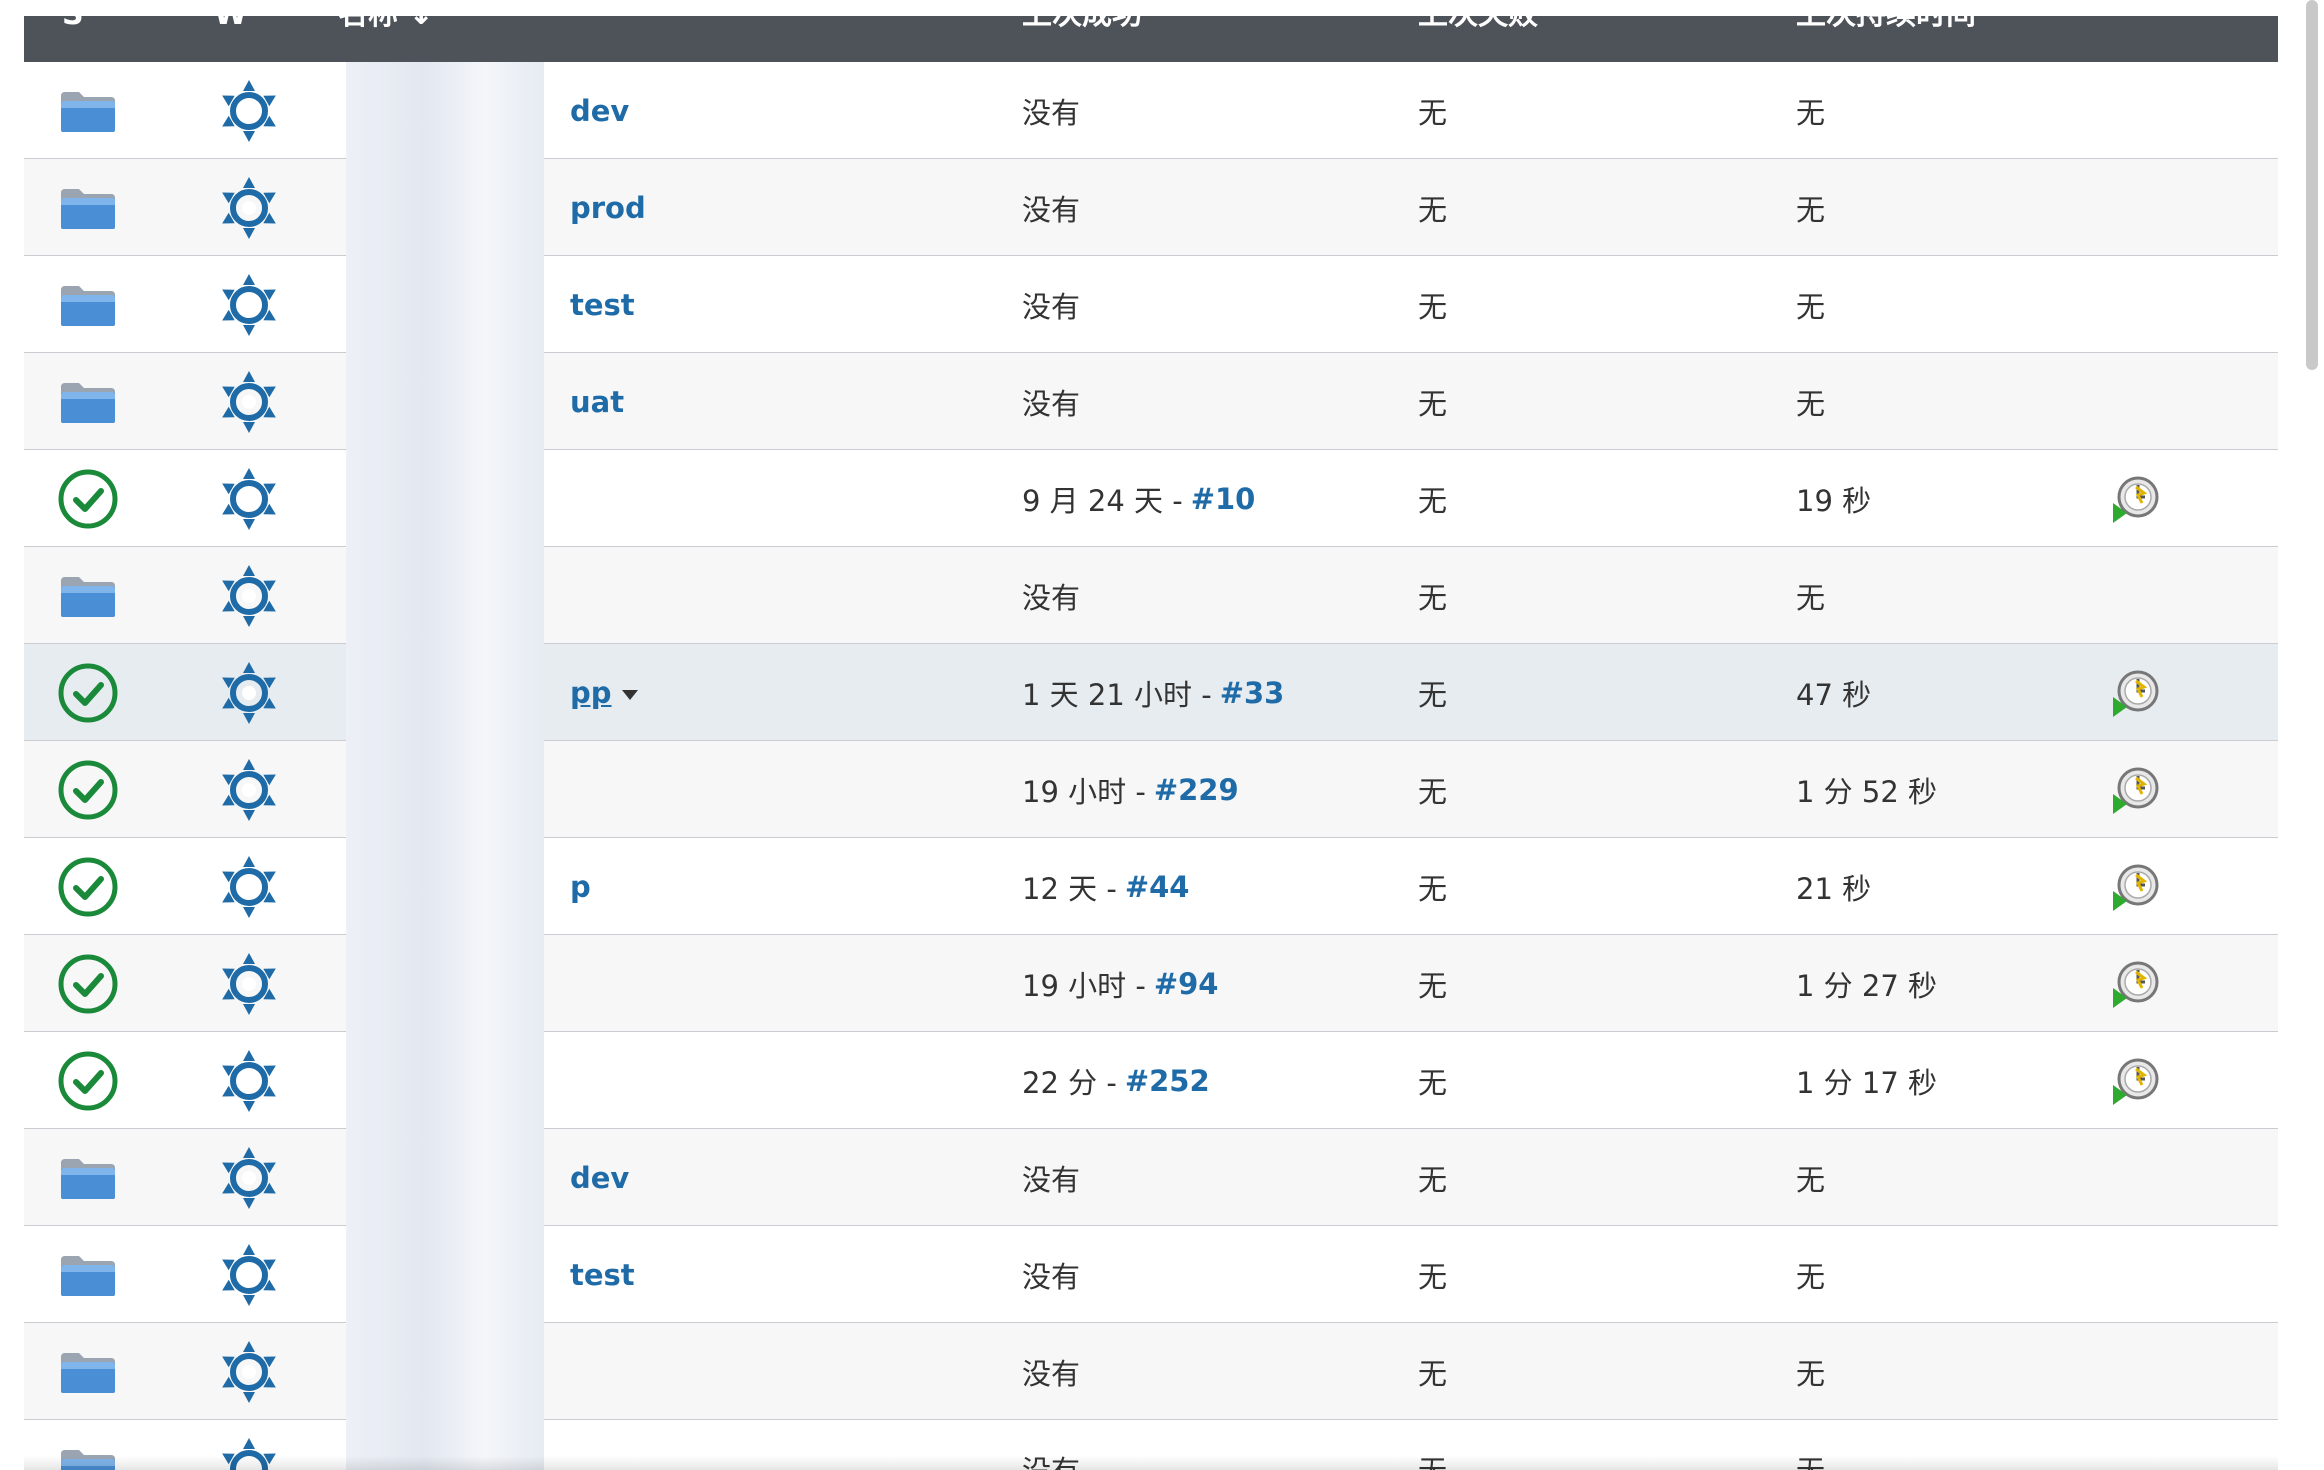  Describe the element at coordinates (1186, 984) in the screenshot. I see `build-number-link: #94` at that location.